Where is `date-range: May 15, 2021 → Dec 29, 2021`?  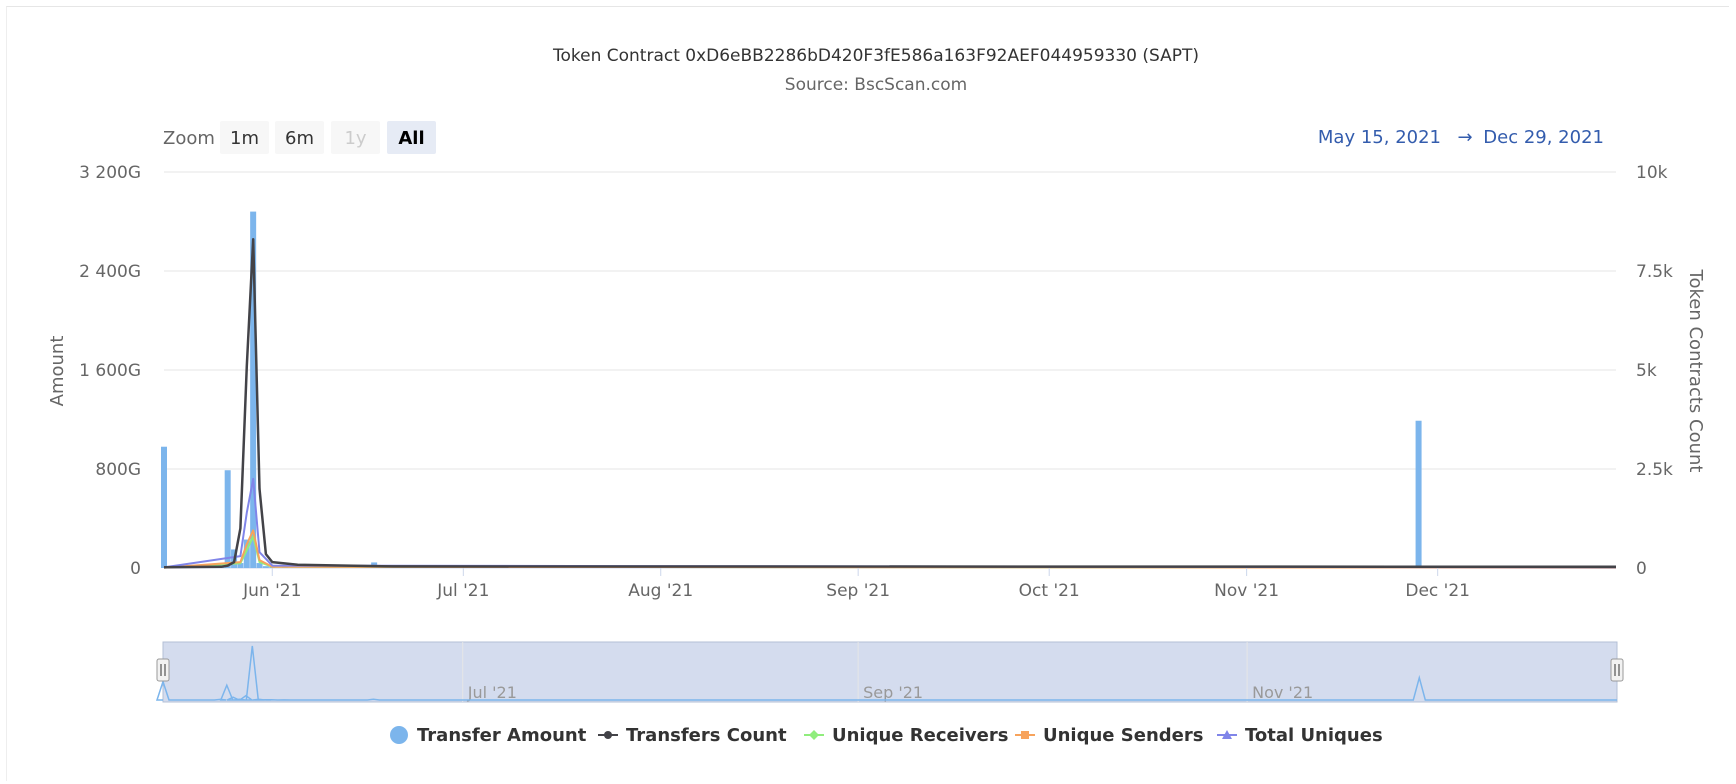 date-range: May 15, 2021 → Dec 29, 2021 is located at coordinates (1461, 137).